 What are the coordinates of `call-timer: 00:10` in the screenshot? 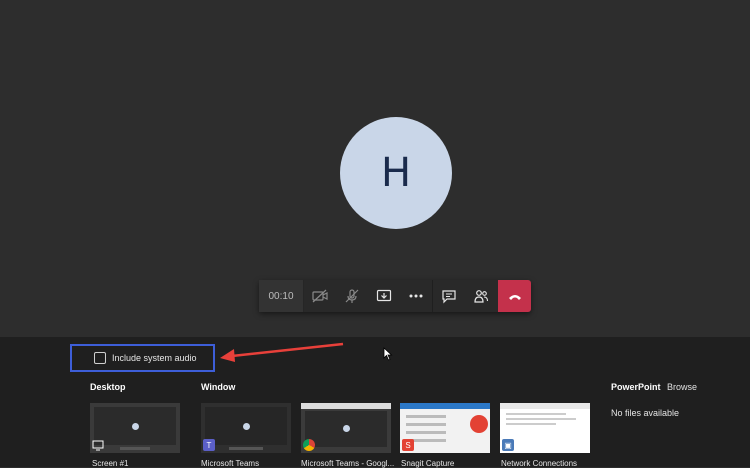 It's located at (281, 296).